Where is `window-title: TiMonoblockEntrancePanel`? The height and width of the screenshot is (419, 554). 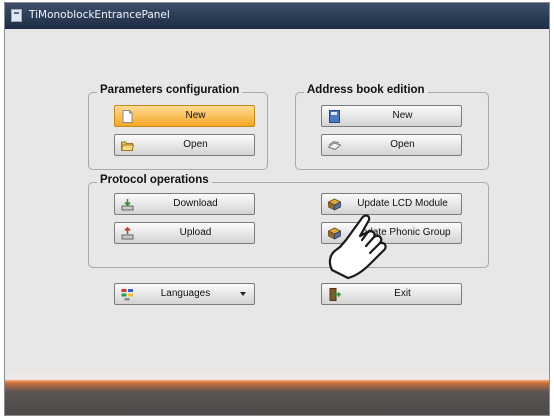
window-title: TiMonoblockEntrancePanel is located at coordinates (99, 15).